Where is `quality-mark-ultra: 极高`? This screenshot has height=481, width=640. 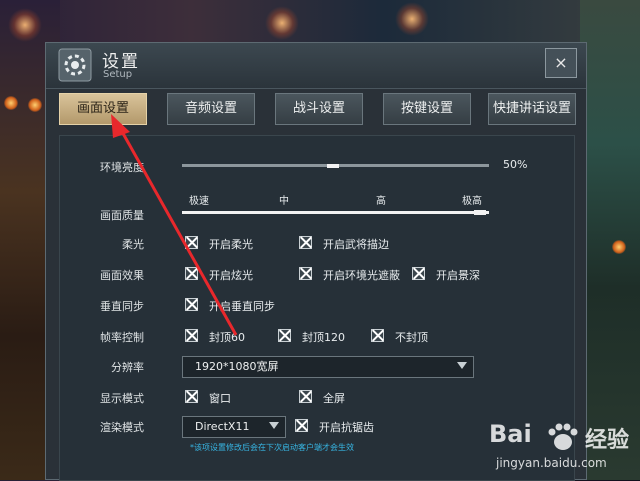
quality-mark-ultra: 极高 is located at coordinates (472, 201).